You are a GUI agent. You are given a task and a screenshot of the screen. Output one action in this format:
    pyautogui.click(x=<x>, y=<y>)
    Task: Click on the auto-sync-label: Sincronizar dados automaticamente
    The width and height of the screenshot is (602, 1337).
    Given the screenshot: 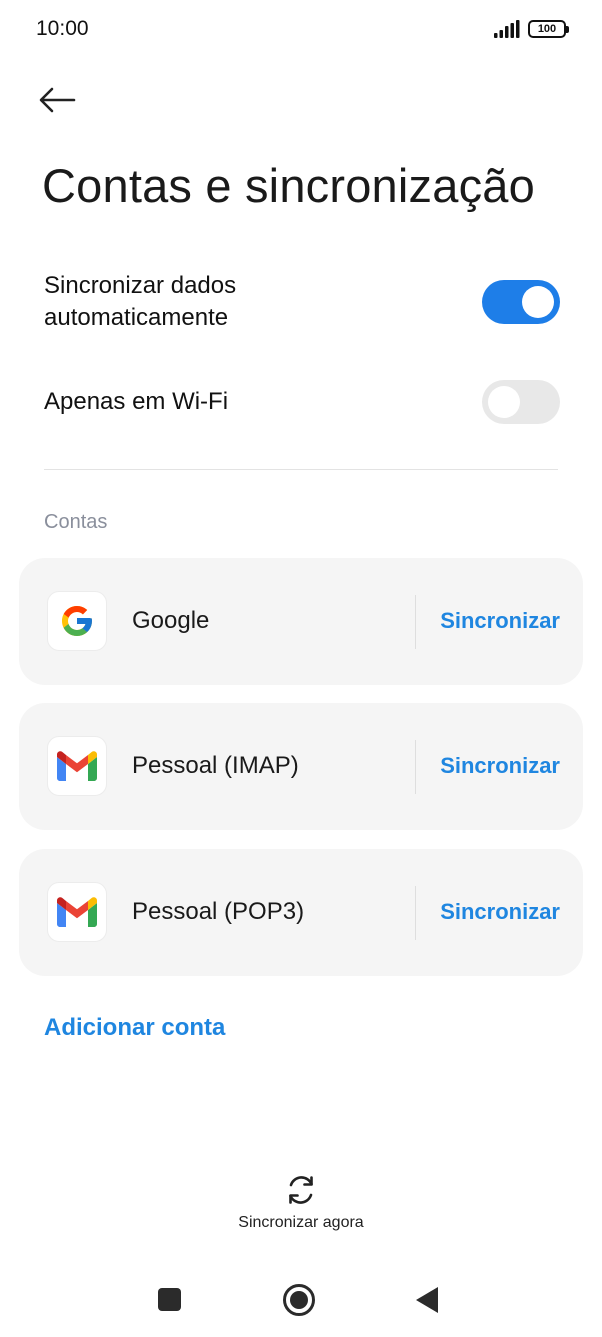 What is the action you would take?
    pyautogui.click(x=140, y=301)
    